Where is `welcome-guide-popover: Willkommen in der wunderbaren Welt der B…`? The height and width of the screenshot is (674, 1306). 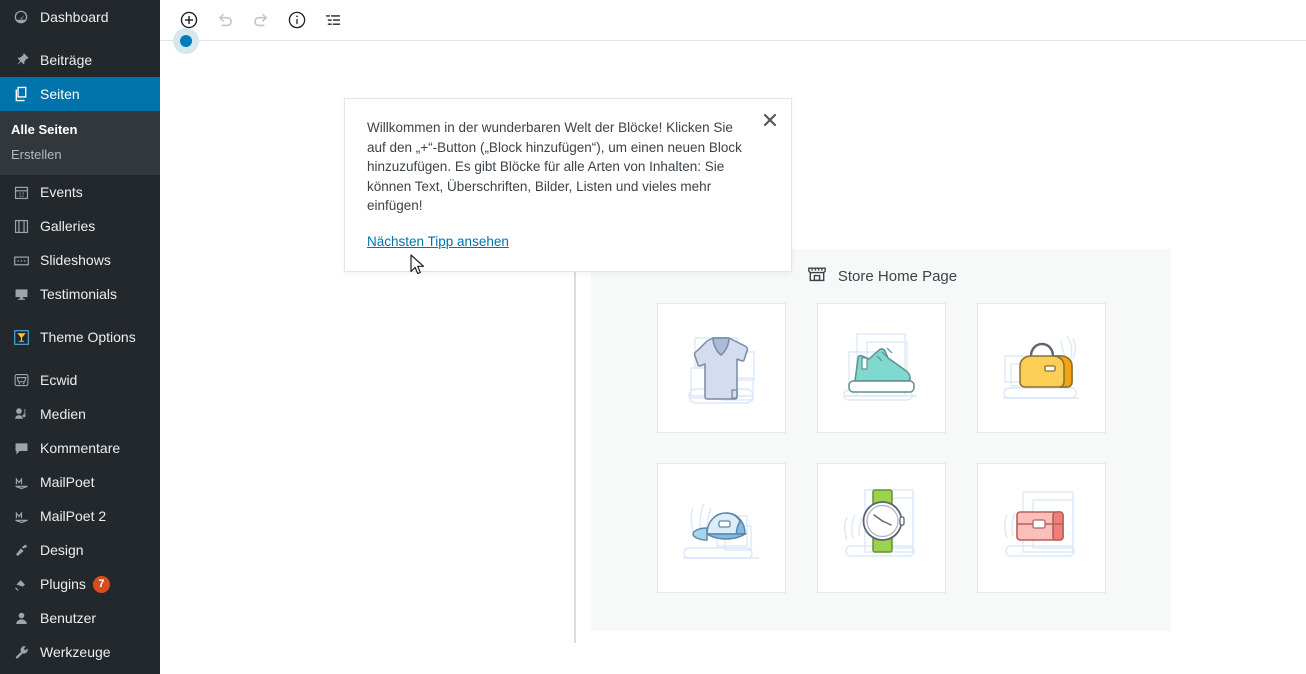 welcome-guide-popover: Willkommen in der wunderbaren Welt der B… is located at coordinates (568, 185).